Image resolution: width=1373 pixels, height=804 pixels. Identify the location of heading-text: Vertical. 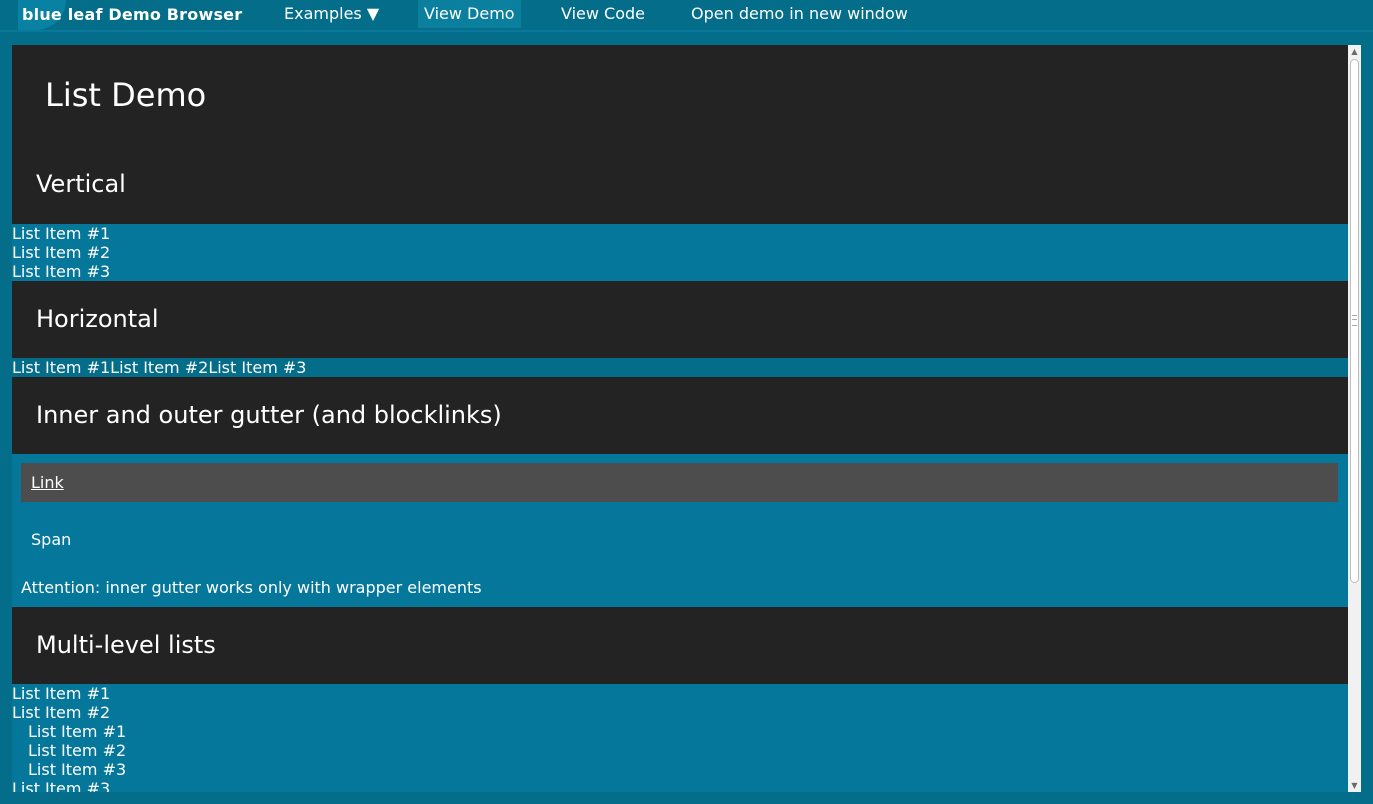
(81, 184).